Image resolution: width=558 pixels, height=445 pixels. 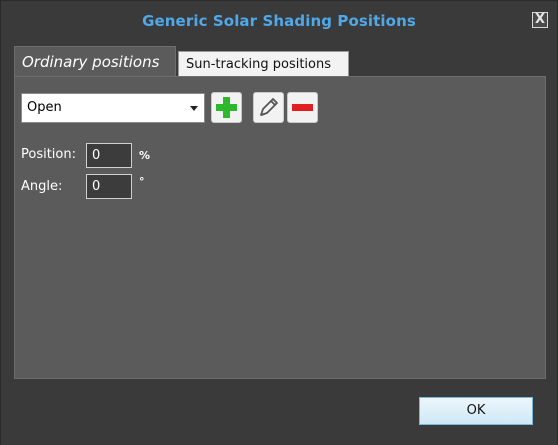 What do you see at coordinates (42, 186) in the screenshot?
I see `angle-label: Angle:` at bounding box center [42, 186].